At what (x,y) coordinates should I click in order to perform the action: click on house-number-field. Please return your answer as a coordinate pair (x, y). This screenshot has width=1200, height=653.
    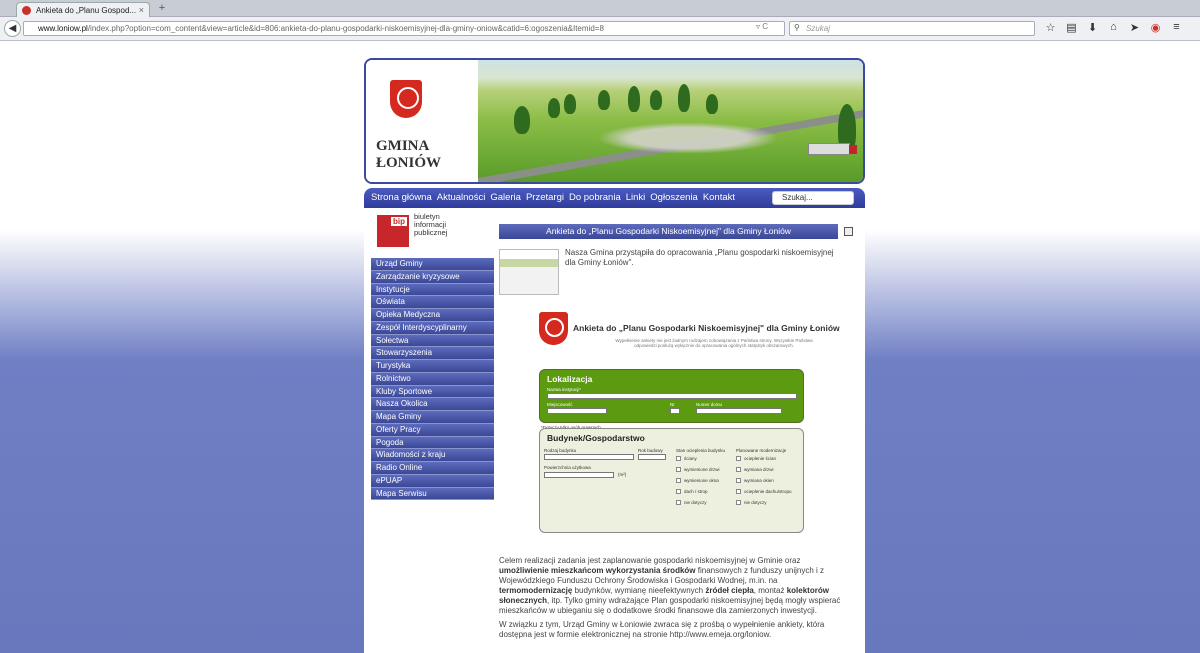
    Looking at the image, I should click on (739, 411).